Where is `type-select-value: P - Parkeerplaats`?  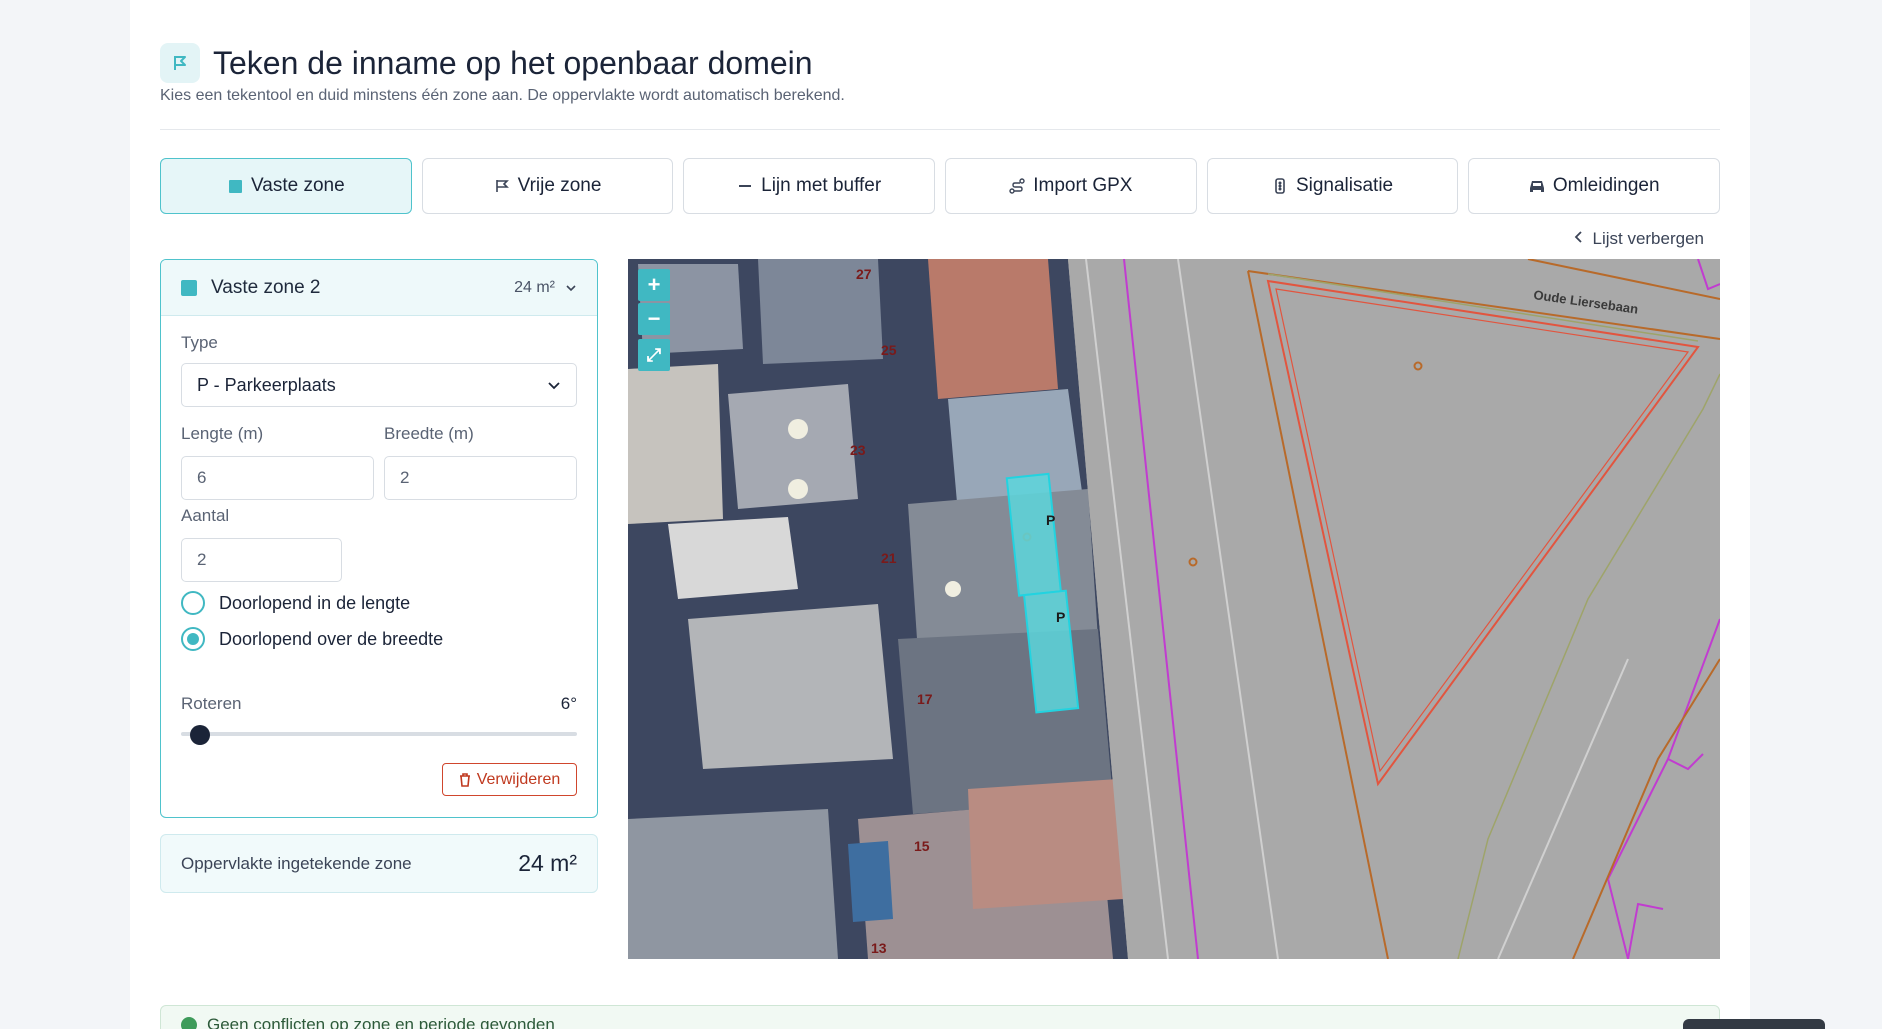 type-select-value: P - Parkeerplaats is located at coordinates (266, 384).